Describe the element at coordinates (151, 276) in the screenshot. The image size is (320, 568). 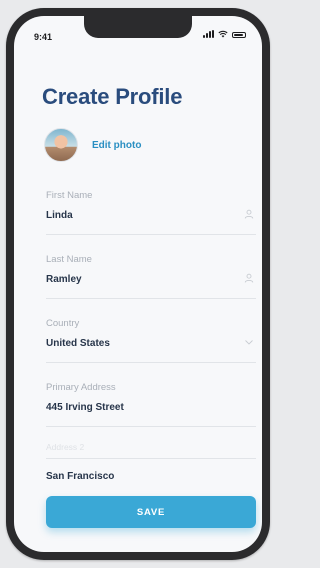
I see `last-name-field: Last Name Ramley` at that location.